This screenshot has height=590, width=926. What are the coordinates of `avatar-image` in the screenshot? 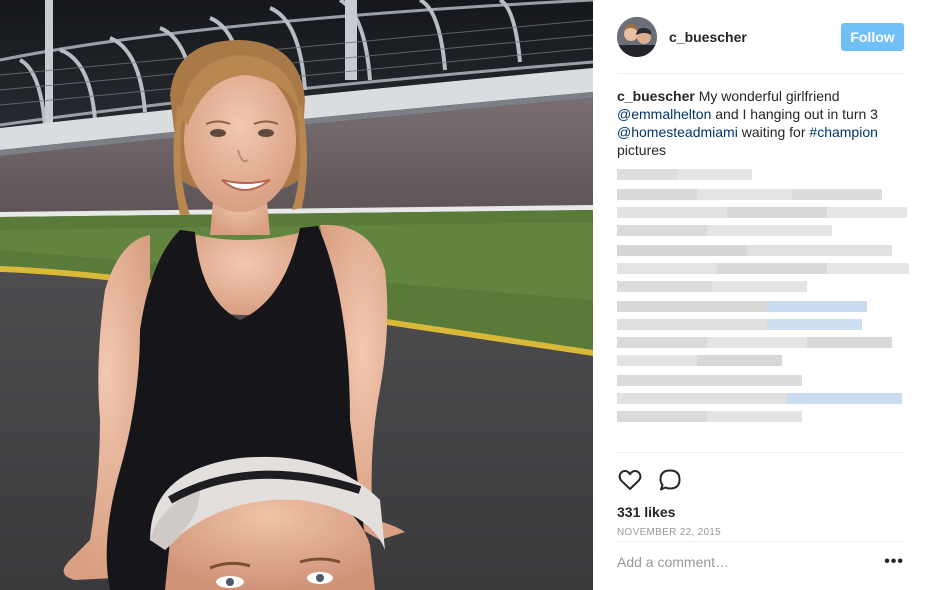 It's located at (637, 36).